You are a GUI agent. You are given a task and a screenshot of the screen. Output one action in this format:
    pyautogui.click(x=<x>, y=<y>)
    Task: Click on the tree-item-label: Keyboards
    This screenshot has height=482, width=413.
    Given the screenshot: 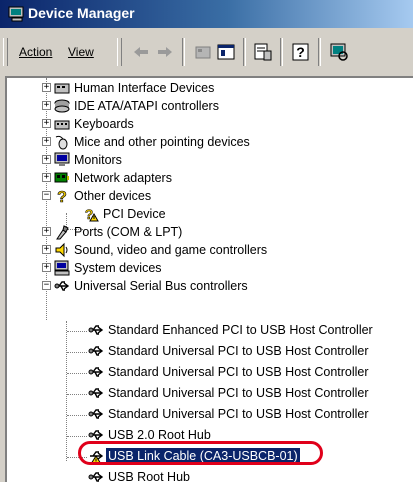 What is the action you would take?
    pyautogui.click(x=104, y=124)
    